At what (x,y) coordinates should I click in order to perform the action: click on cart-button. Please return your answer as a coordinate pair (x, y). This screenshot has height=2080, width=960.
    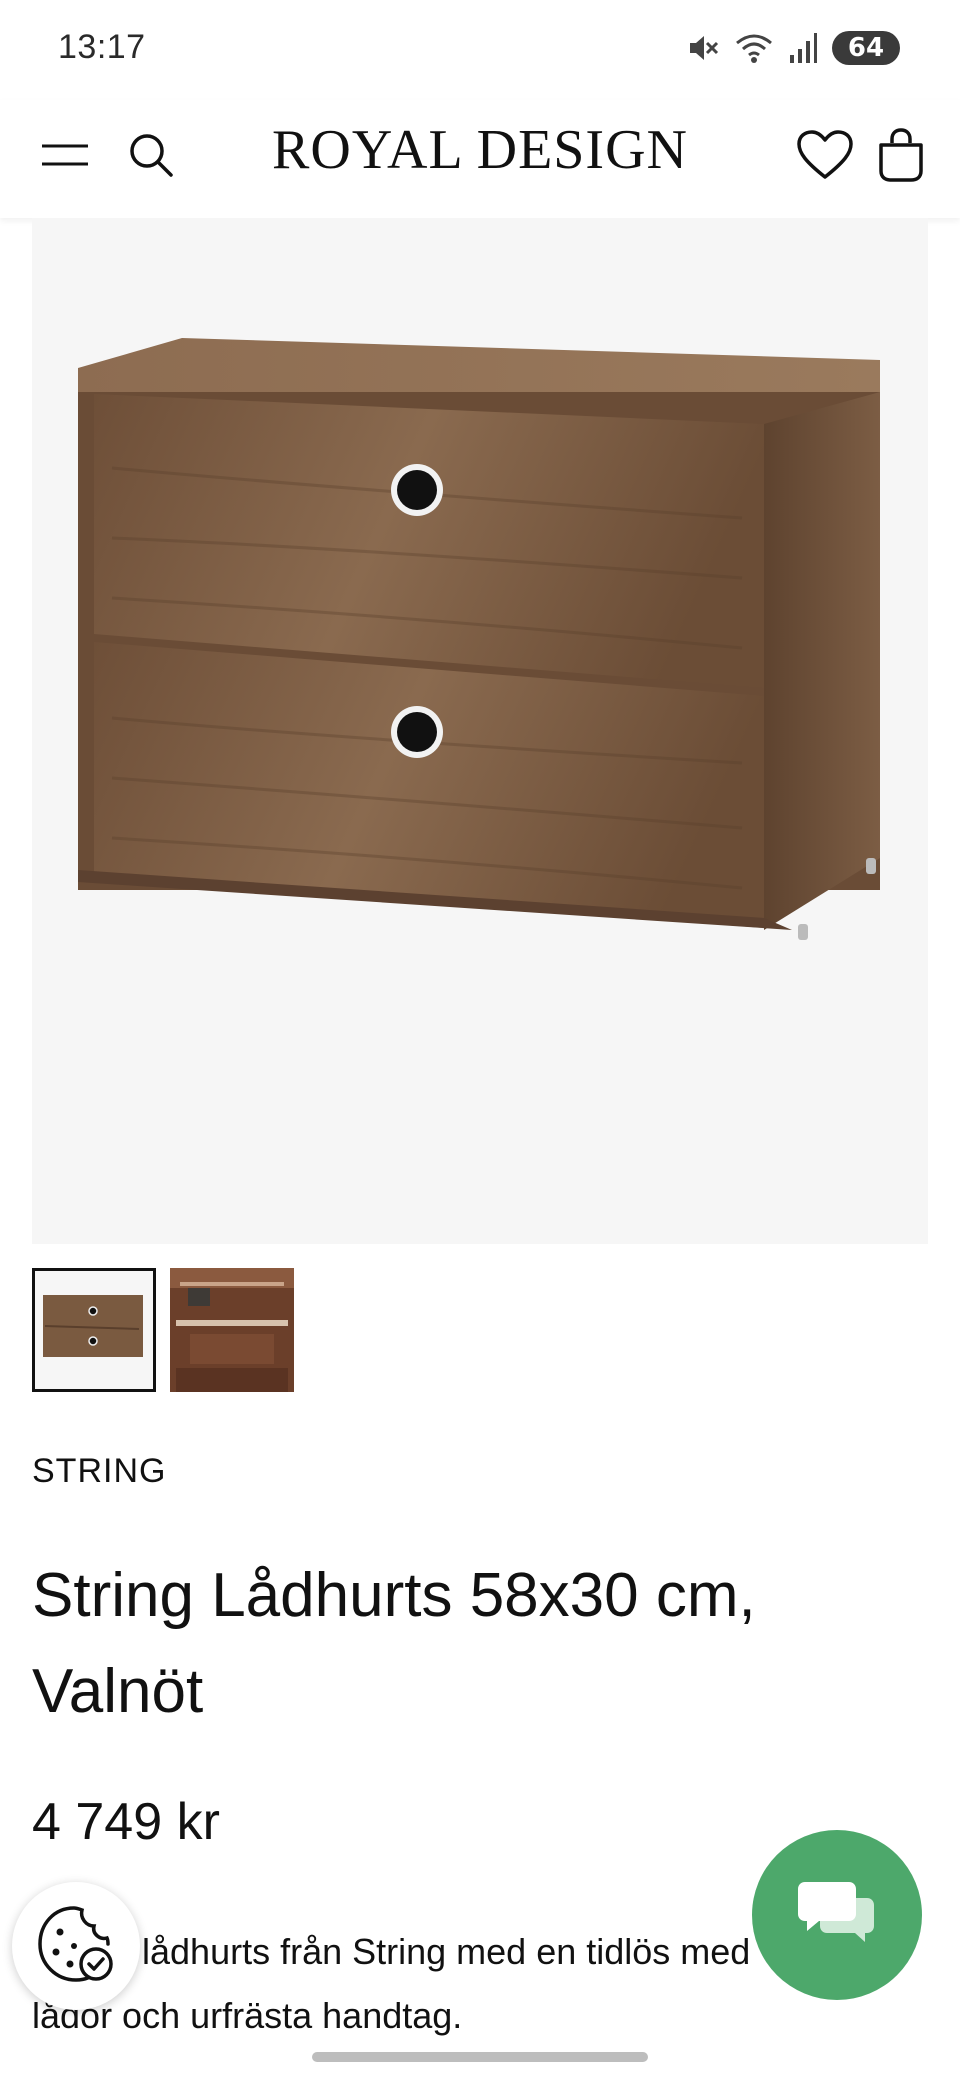
    Looking at the image, I should click on (901, 157).